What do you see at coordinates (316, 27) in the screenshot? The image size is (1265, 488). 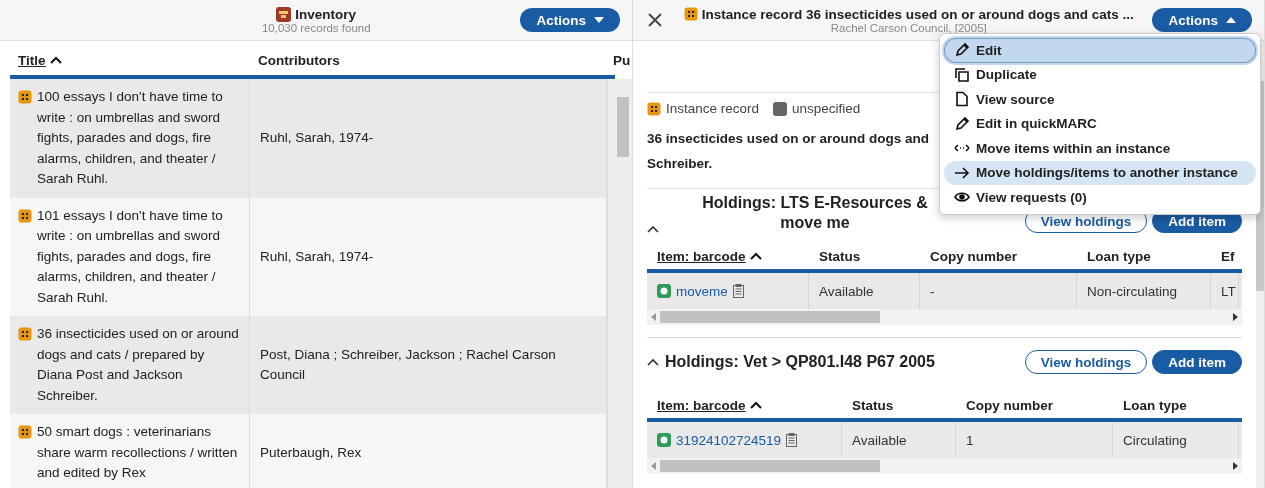 I see `record-count: 10,030 records found` at bounding box center [316, 27].